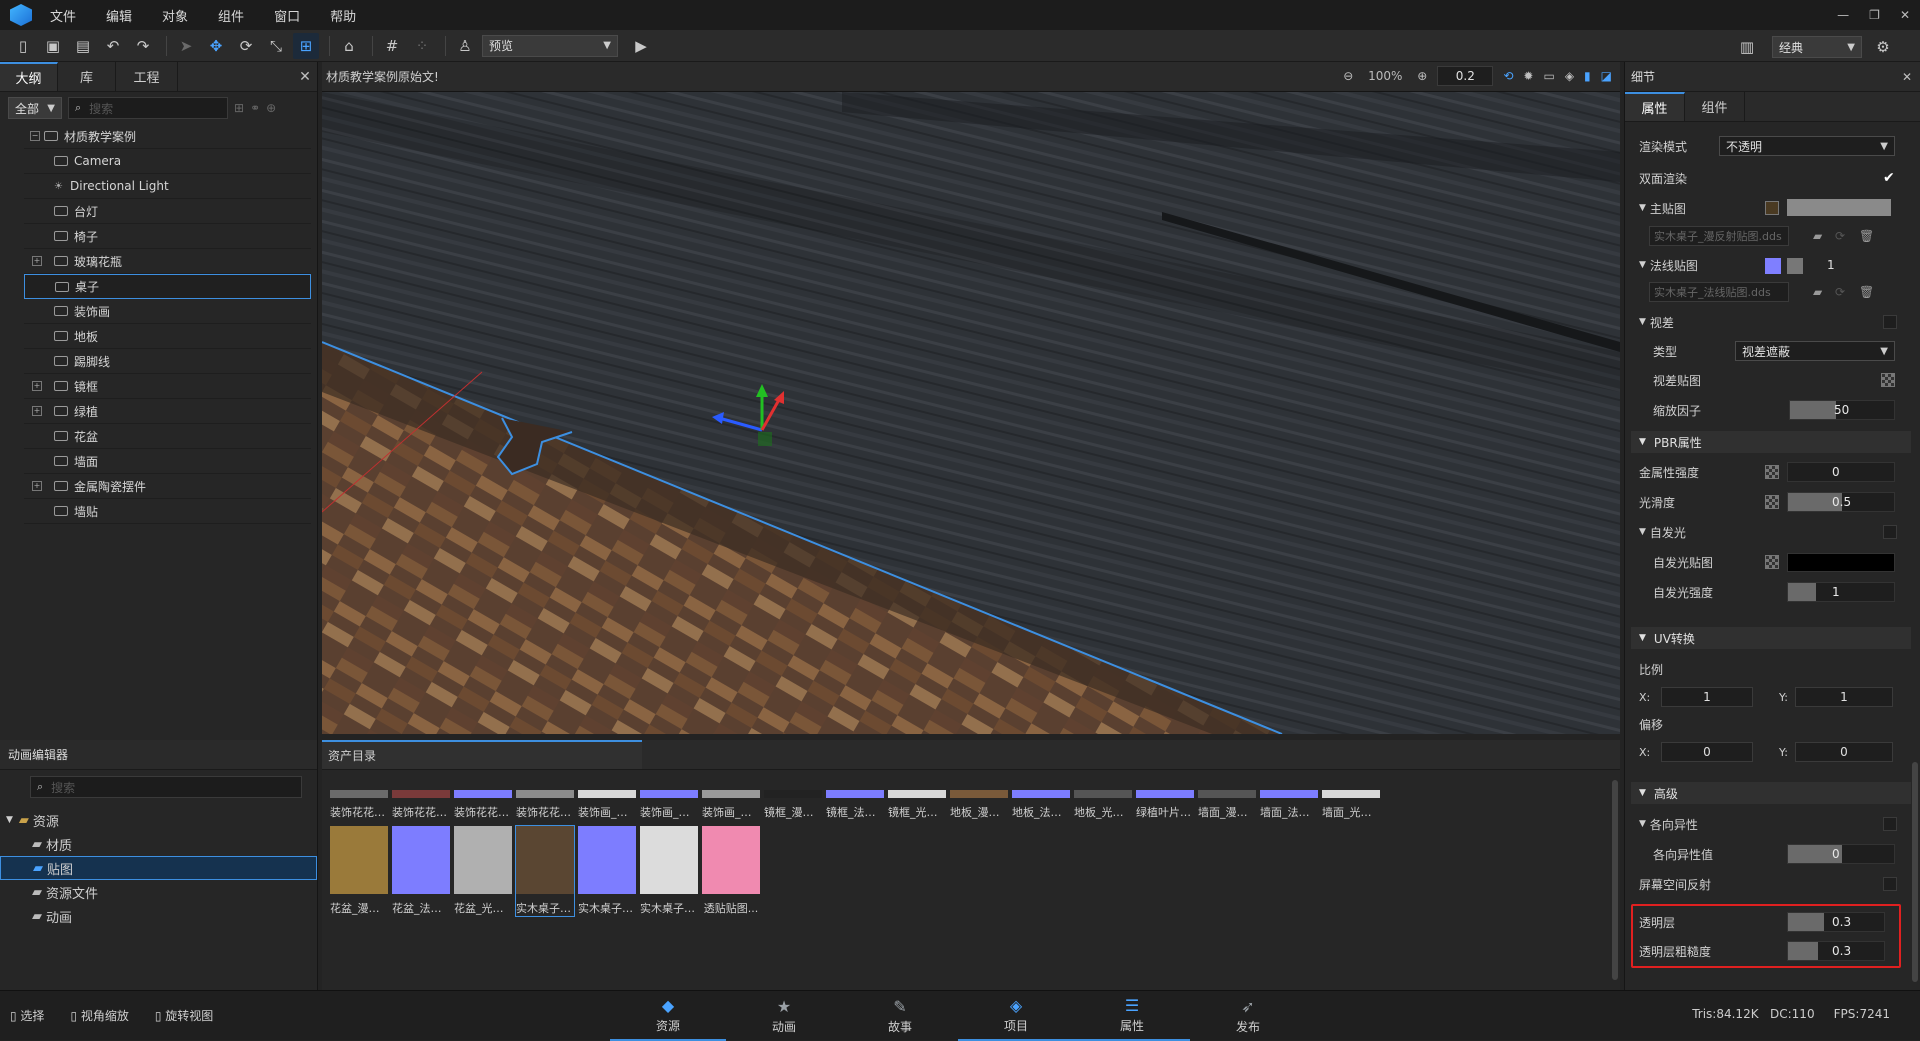 This screenshot has height=1041, width=1920. I want to click on bottom-tab-project: ◈ 项目, so click(1016, 1016).